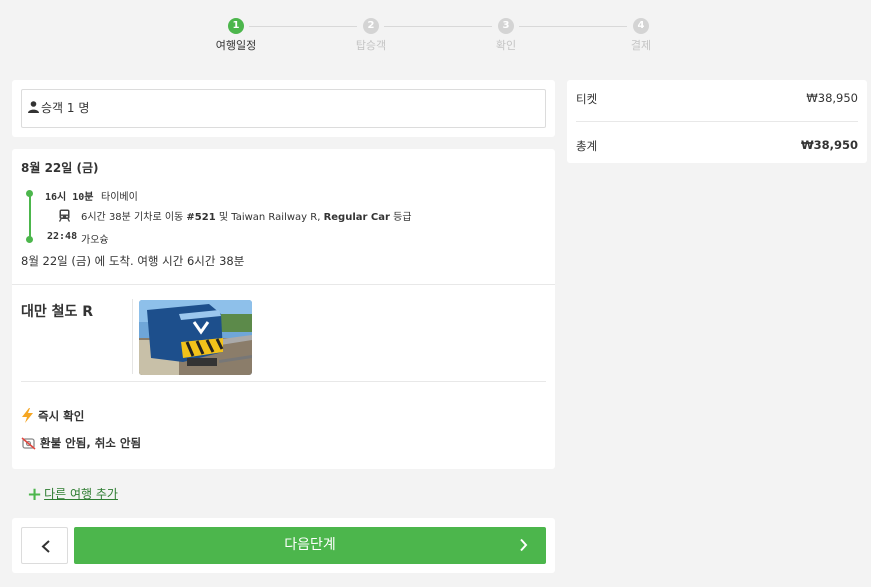  What do you see at coordinates (832, 98) in the screenshot?
I see `ticket-price: ₩38,950` at bounding box center [832, 98].